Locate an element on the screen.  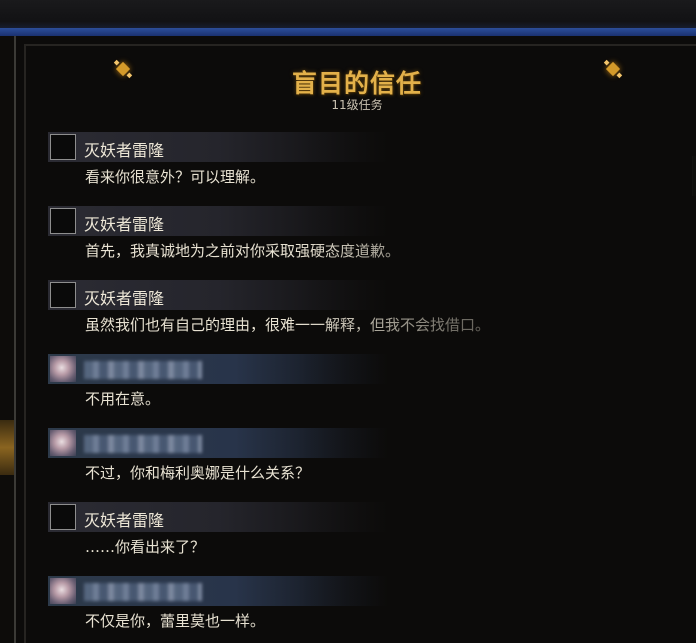
window-title-strip is located at coordinates (348, 32).